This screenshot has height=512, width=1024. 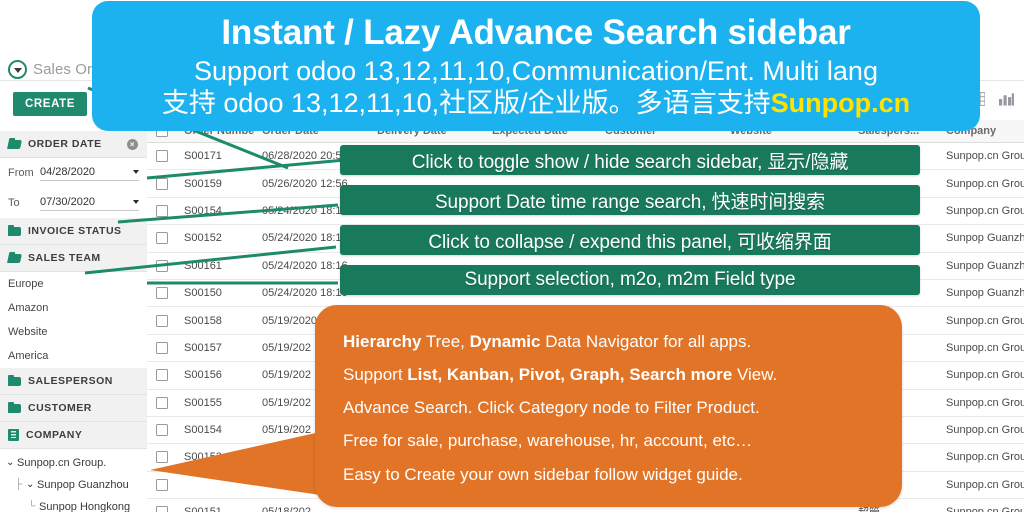 I want to click on sidebar-item-amazon: Amazon, so click(x=73, y=308).